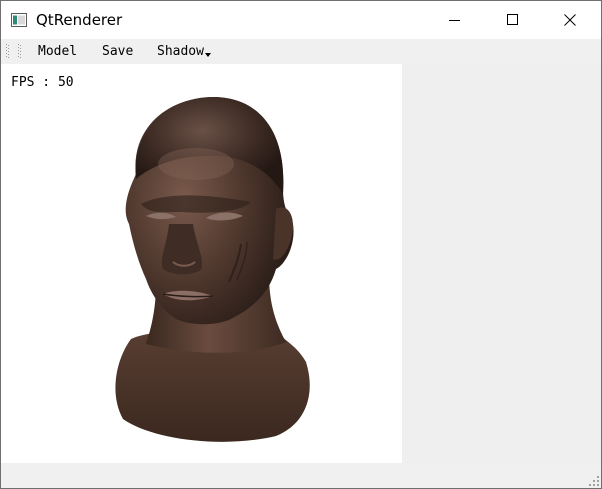 Image resolution: width=602 pixels, height=489 pixels. Describe the element at coordinates (180, 51) in the screenshot. I see `menu-item-shadow-label: Shadow` at that location.